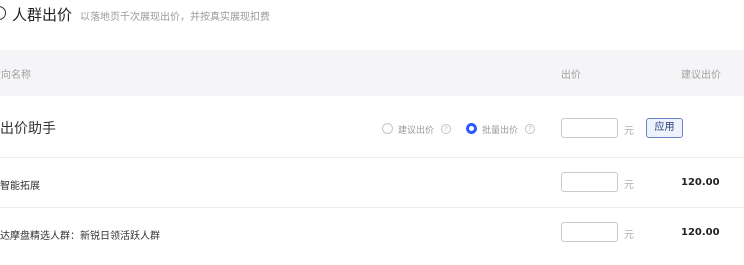 Image resolution: width=744 pixels, height=265 pixels. I want to click on section-header: 人群出价 以落地页千次展现出价，并按真实展现扣费, so click(372, 17).